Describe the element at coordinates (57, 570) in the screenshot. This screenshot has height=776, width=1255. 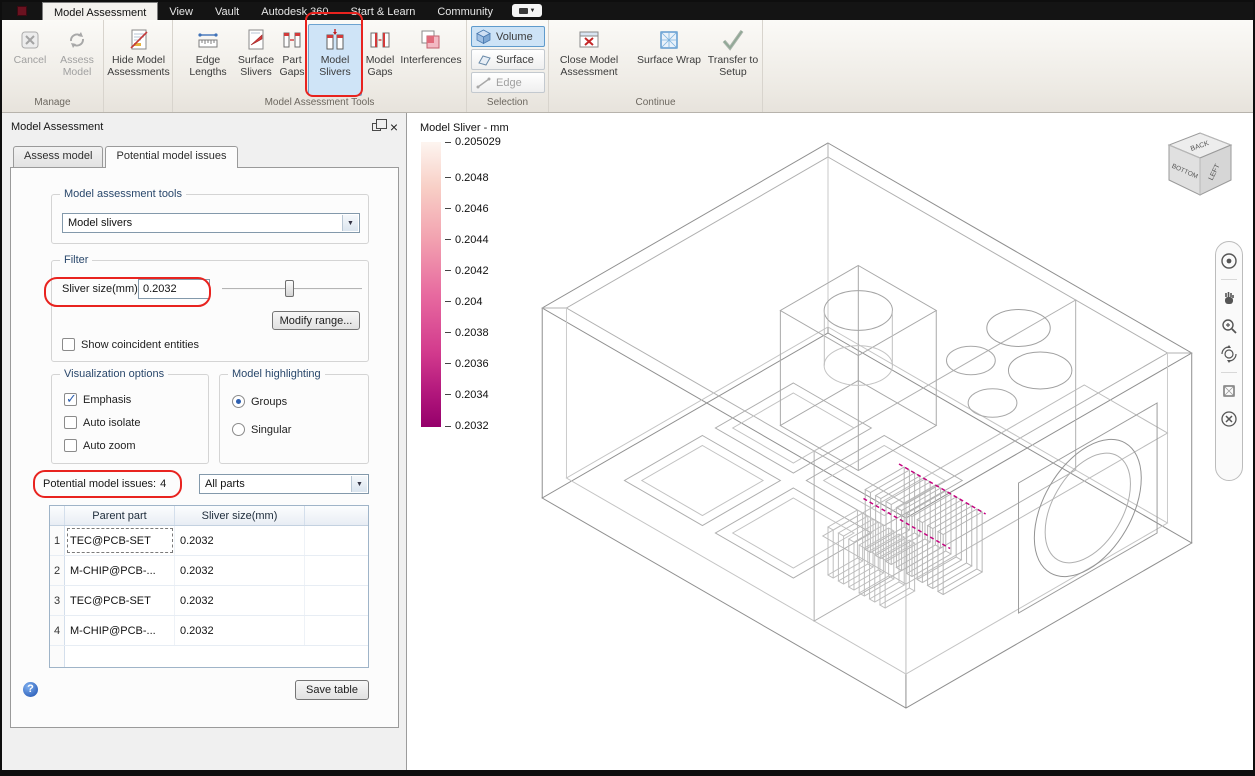
I see `row-number: 2` at that location.